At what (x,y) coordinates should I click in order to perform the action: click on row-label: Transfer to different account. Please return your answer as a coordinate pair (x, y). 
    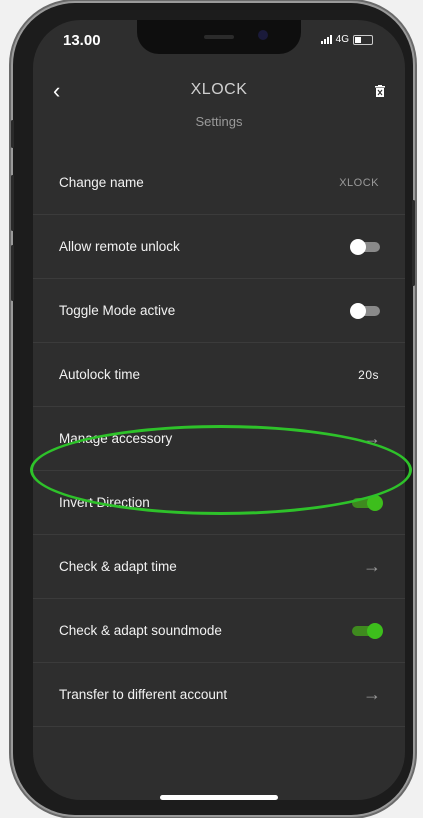
    Looking at the image, I should click on (143, 694).